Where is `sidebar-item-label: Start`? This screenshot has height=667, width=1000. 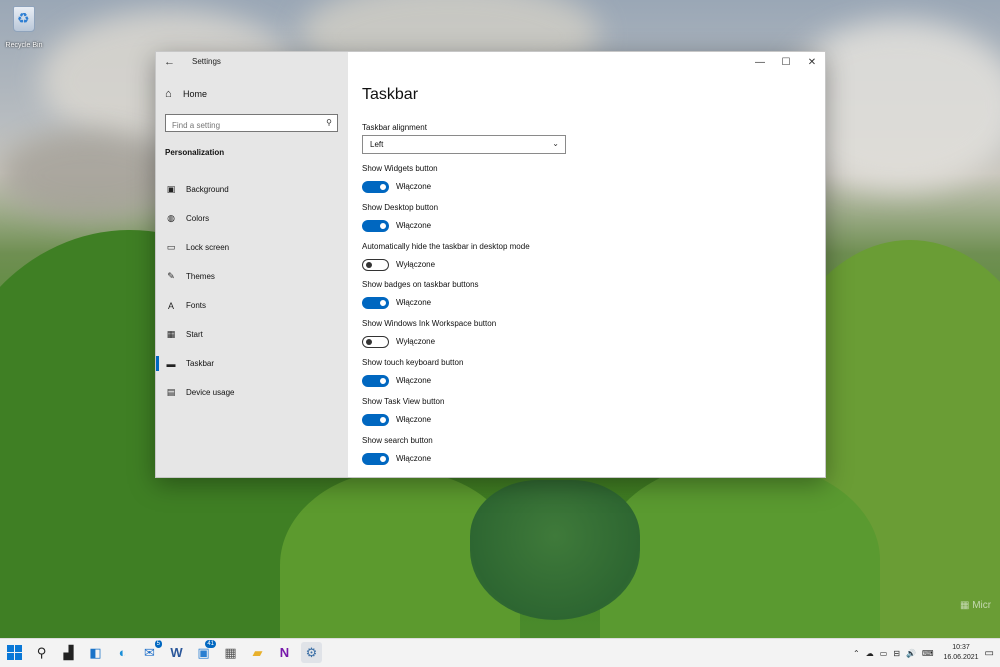
sidebar-item-label: Start is located at coordinates (194, 334).